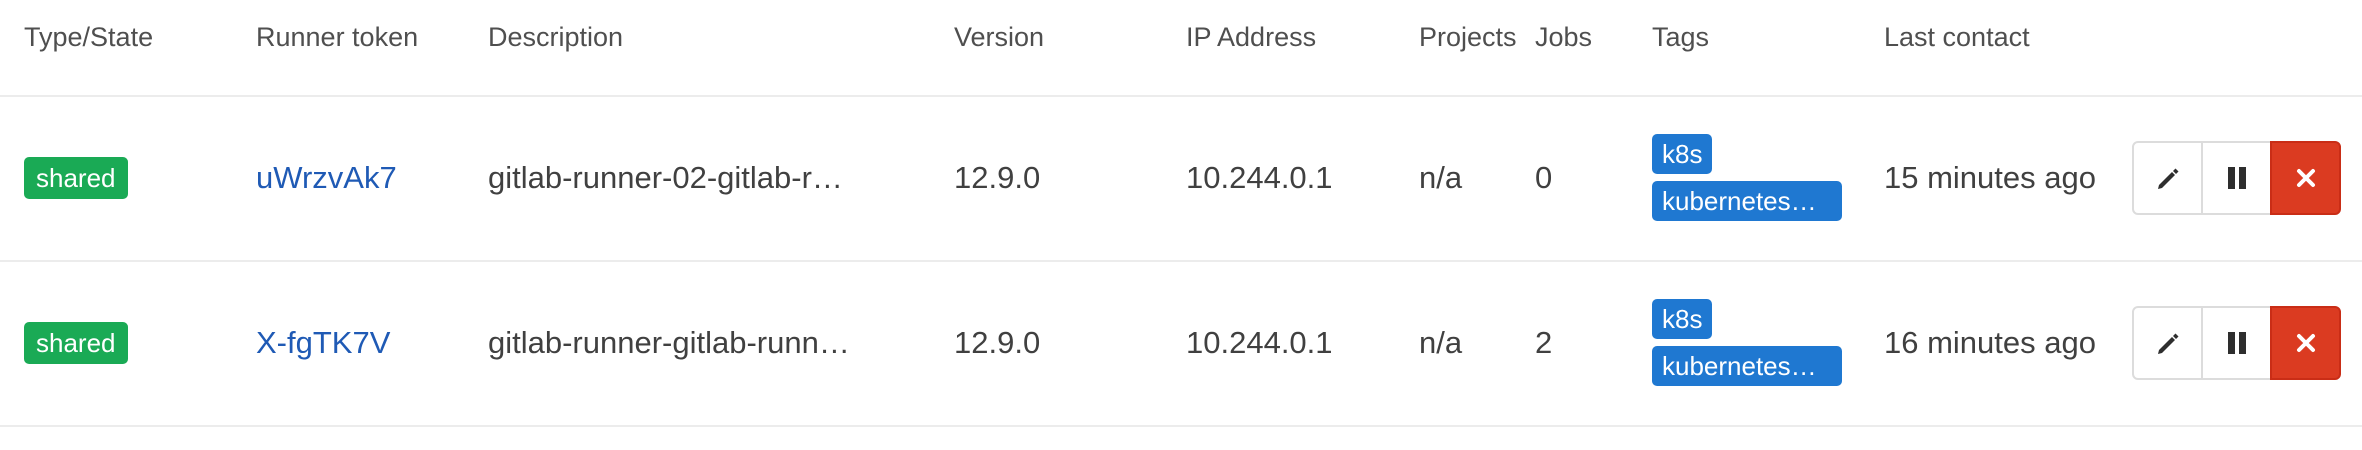 This screenshot has width=2362, height=450. Describe the element at coordinates (89, 37) in the screenshot. I see `header-type-state: Type/State` at that location.